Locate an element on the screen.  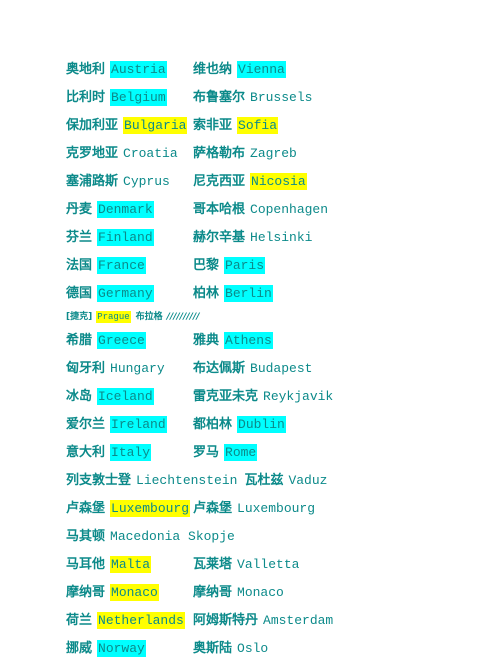
table-row: 意大利 Italy 罗马 Rome is located at coordinates (276, 453).